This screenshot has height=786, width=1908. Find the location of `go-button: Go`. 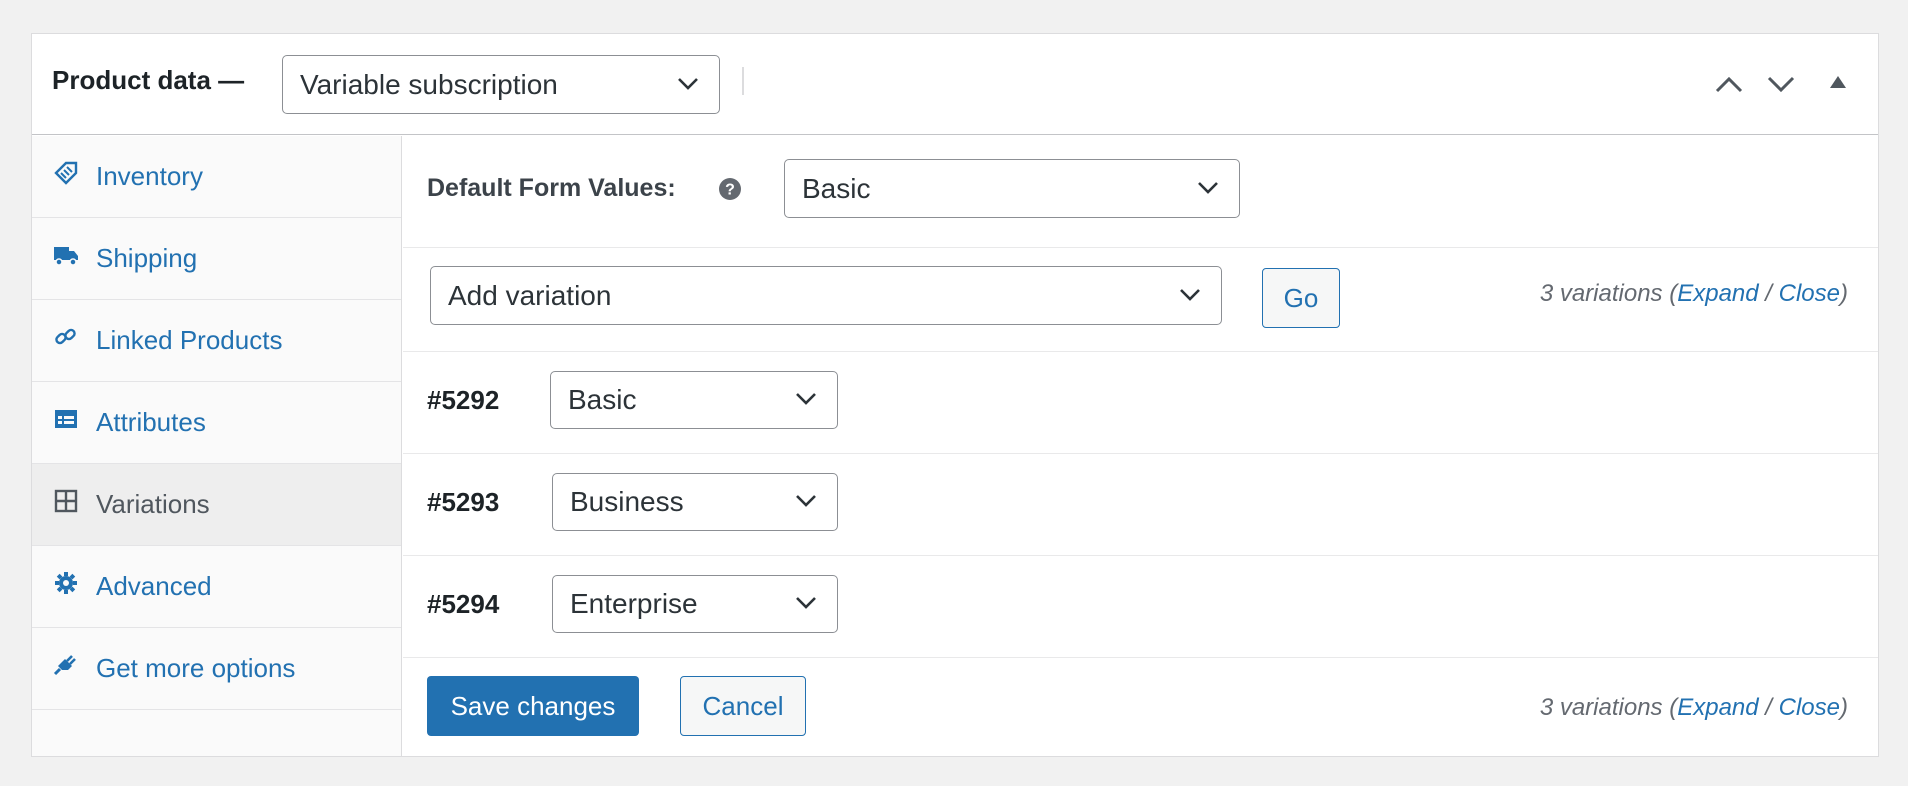

go-button: Go is located at coordinates (1301, 298).